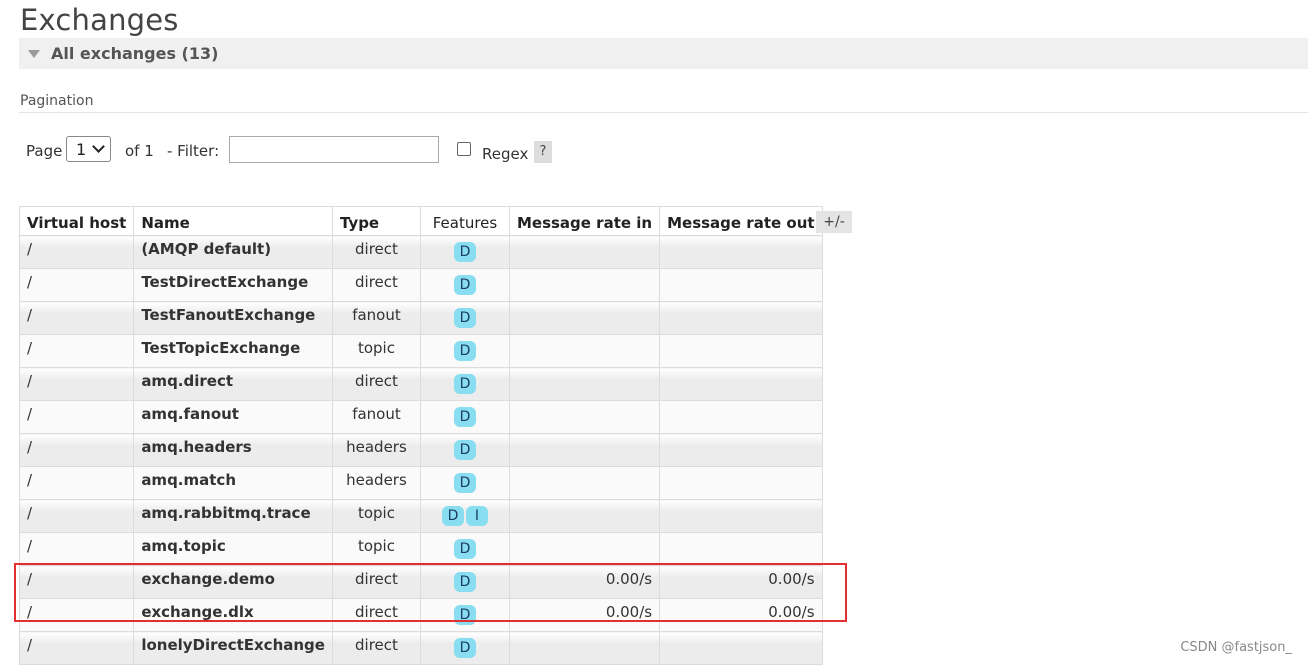  I want to click on message-rate-out-cell: 0.00/s, so click(741, 615).